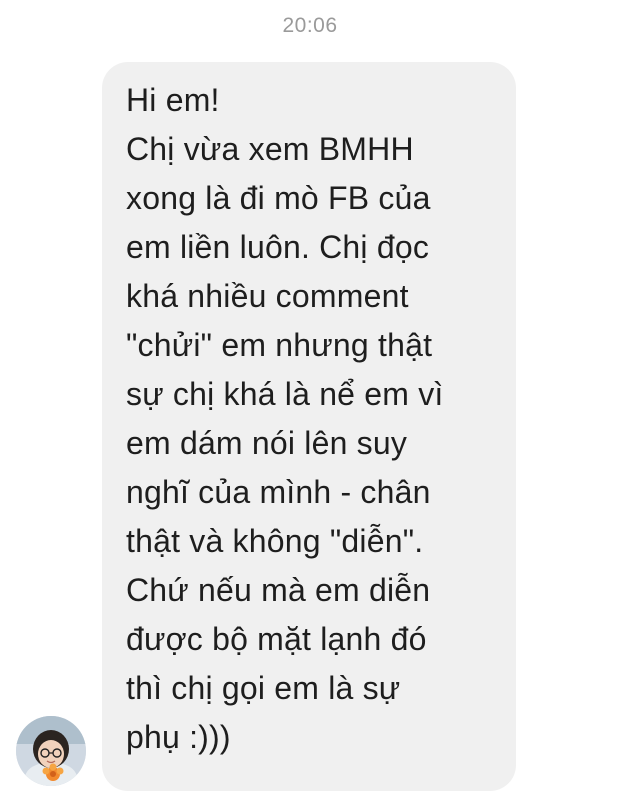  What do you see at coordinates (278, 492) in the screenshot?
I see `message-line: nghĩ của mình - chân` at bounding box center [278, 492].